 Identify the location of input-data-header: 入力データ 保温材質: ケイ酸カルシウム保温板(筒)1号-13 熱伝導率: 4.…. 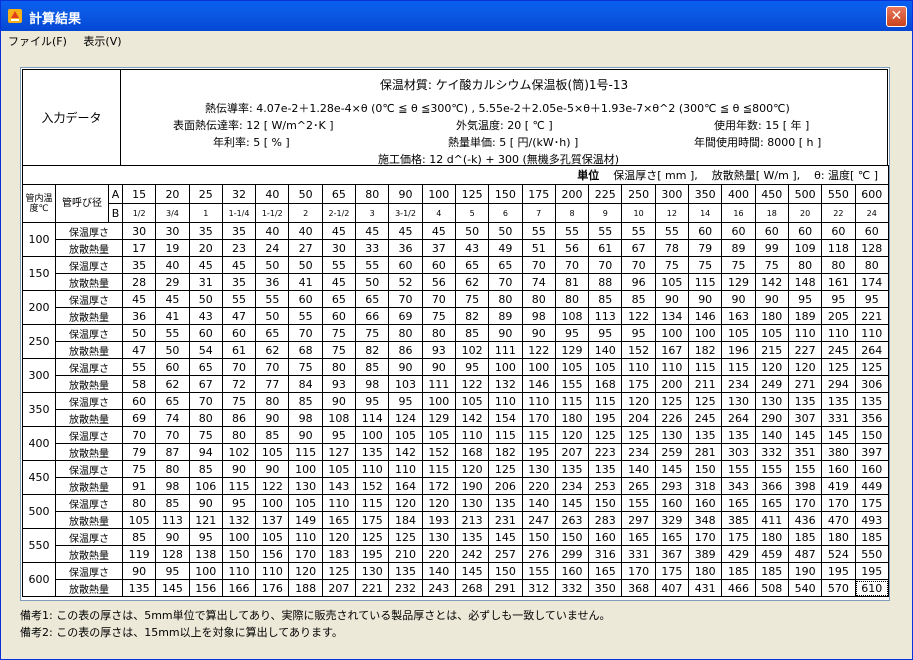
(455, 117).